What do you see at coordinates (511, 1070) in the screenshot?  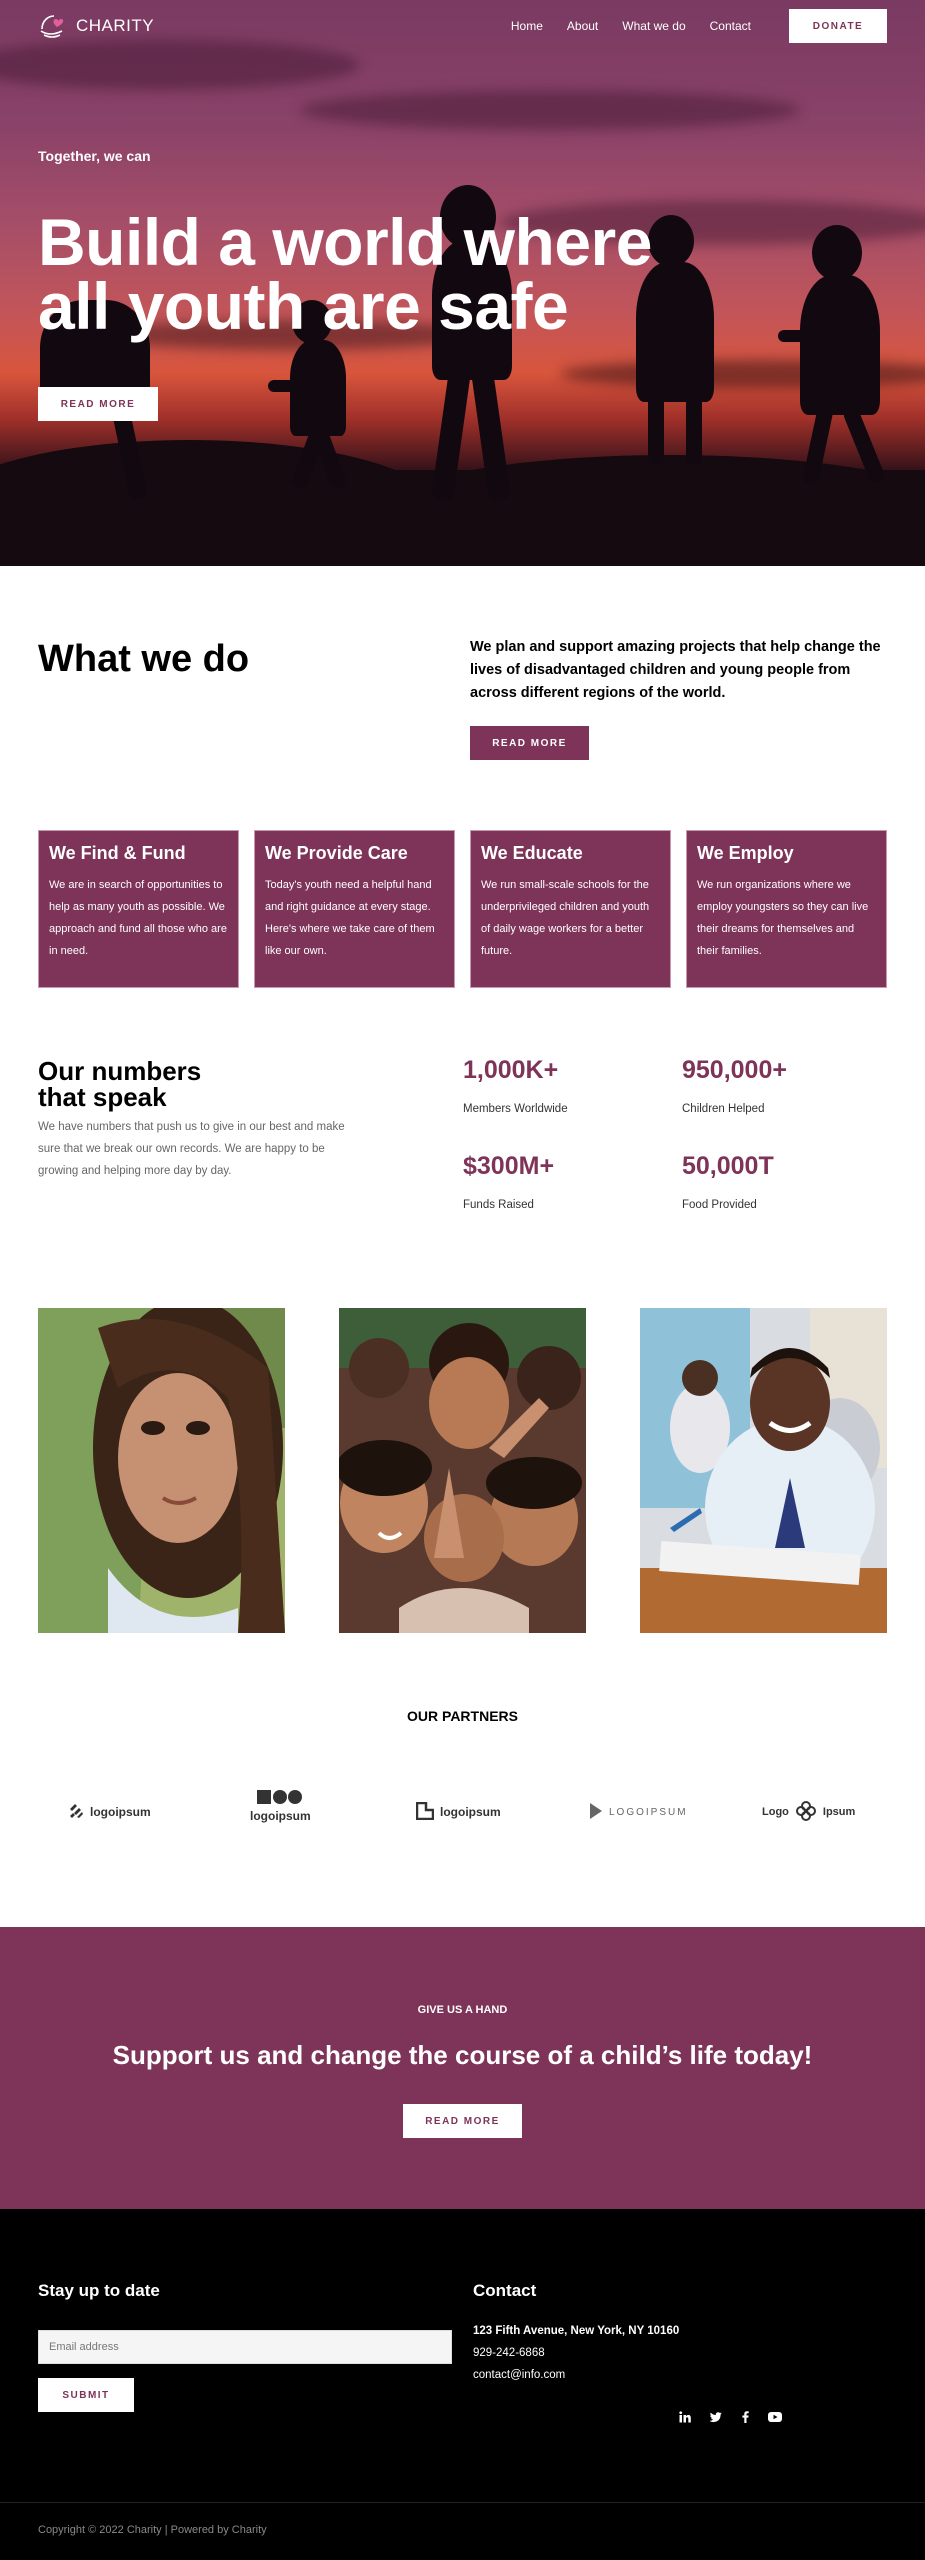 I see `stat-value: 1,000K+` at bounding box center [511, 1070].